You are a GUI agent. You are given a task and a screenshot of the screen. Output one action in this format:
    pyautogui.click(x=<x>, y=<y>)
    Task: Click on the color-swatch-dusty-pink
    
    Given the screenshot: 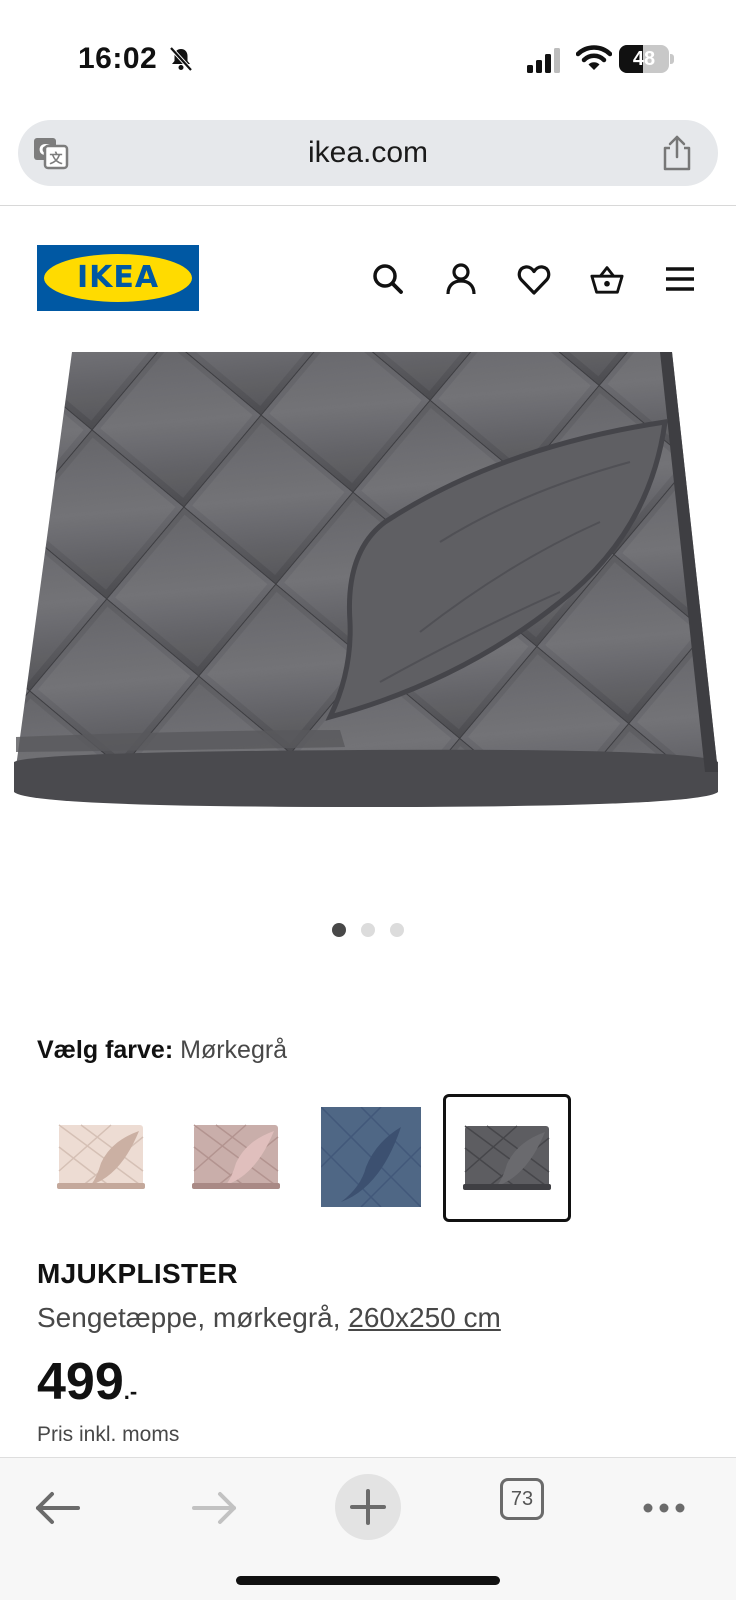 What is the action you would take?
    pyautogui.click(x=236, y=1157)
    